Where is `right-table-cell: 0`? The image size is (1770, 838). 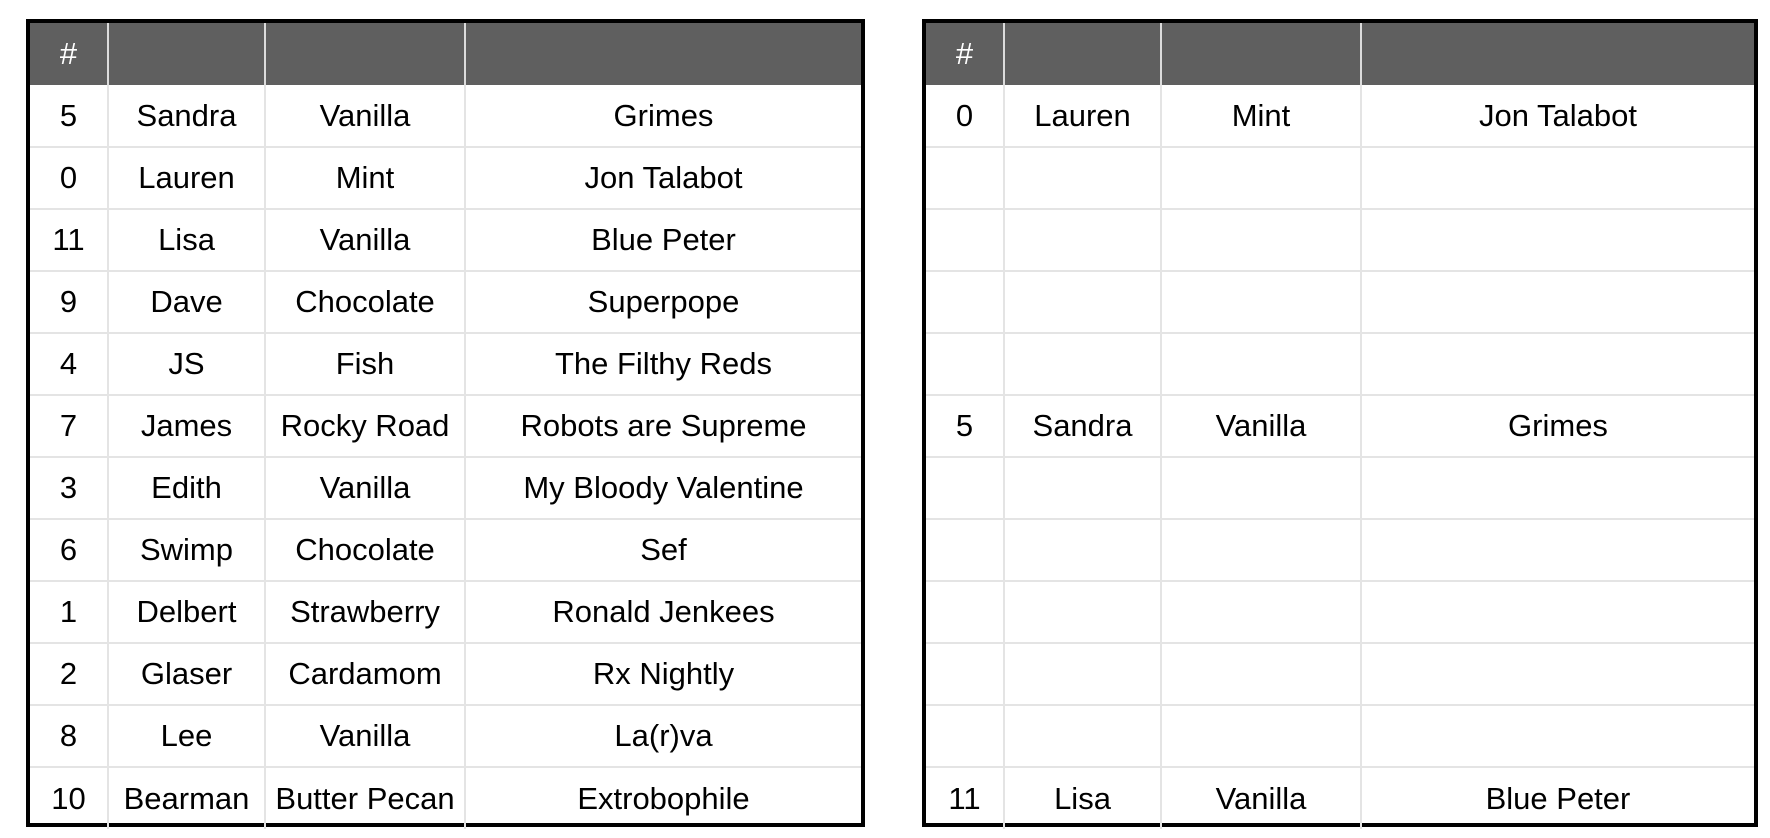
right-table-cell: 0 is located at coordinates (964, 115).